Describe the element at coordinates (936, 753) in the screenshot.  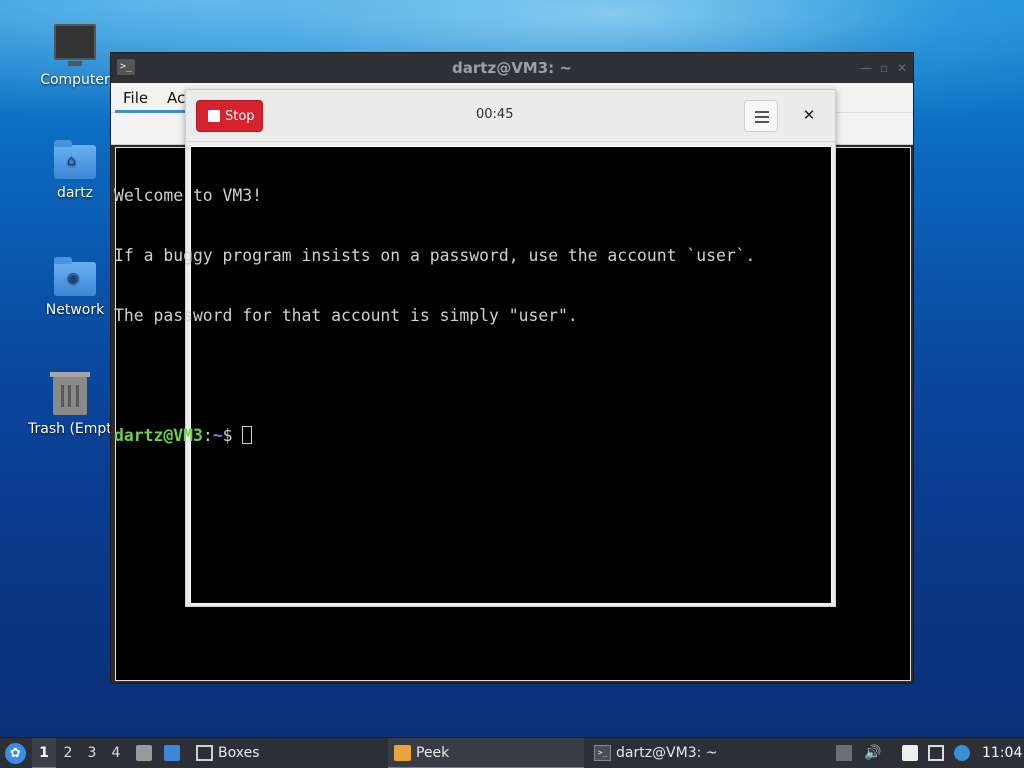
I see `network-icon` at that location.